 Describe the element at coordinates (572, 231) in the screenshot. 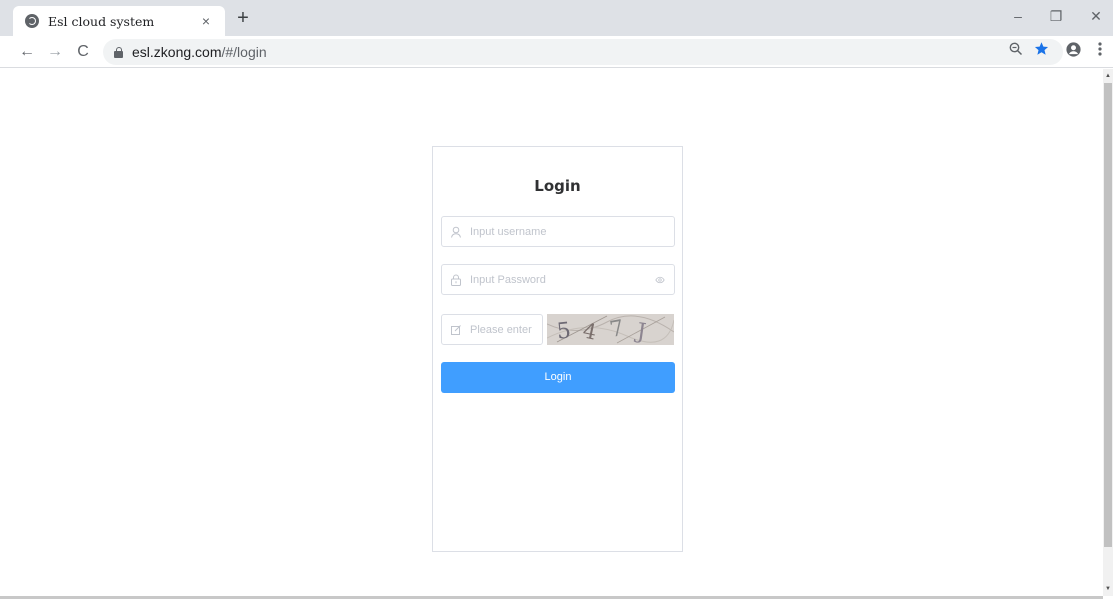

I see `username-input` at that location.